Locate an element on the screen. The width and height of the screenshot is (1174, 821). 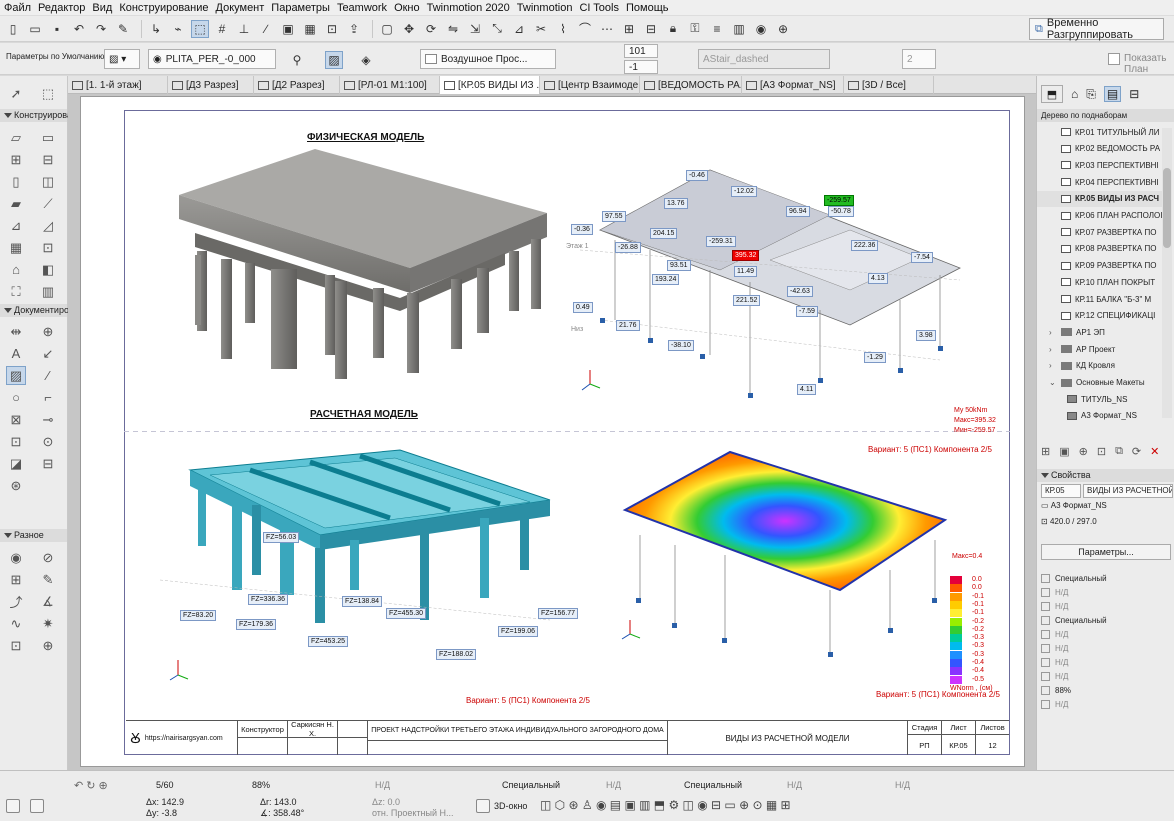
stair-tool-icon: ◫ is located at coordinates (48, 181).